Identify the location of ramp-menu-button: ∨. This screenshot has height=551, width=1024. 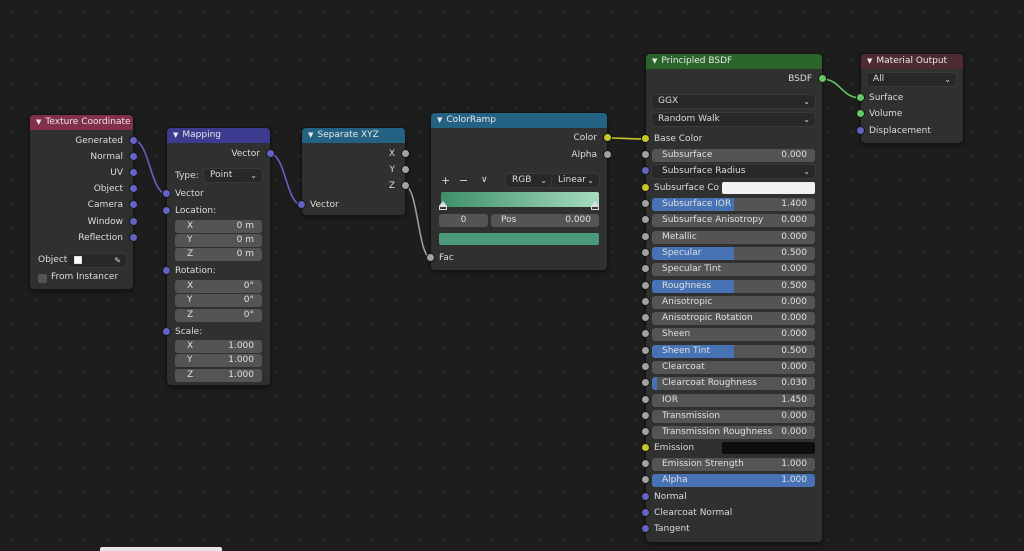
(484, 180).